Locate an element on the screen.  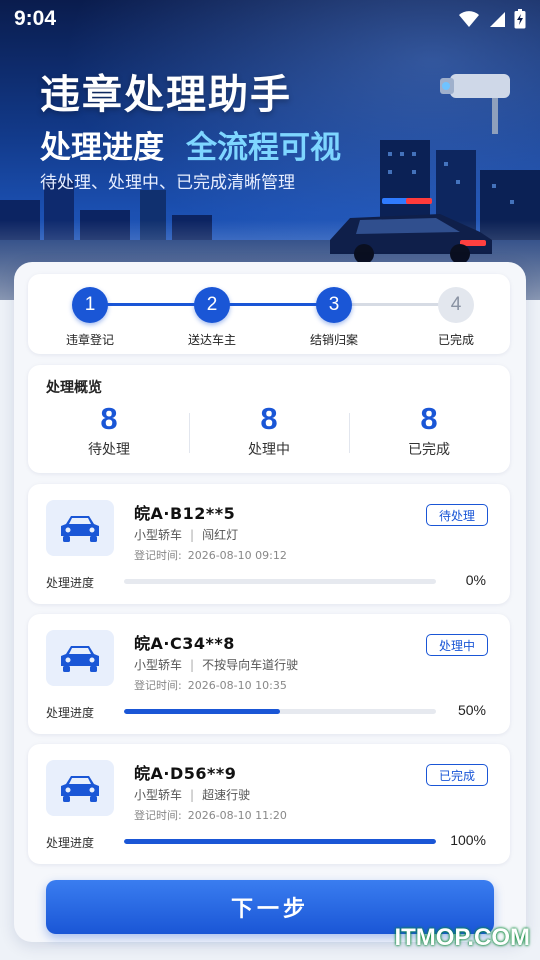
step-3-number: 3 is located at coordinates (334, 305).